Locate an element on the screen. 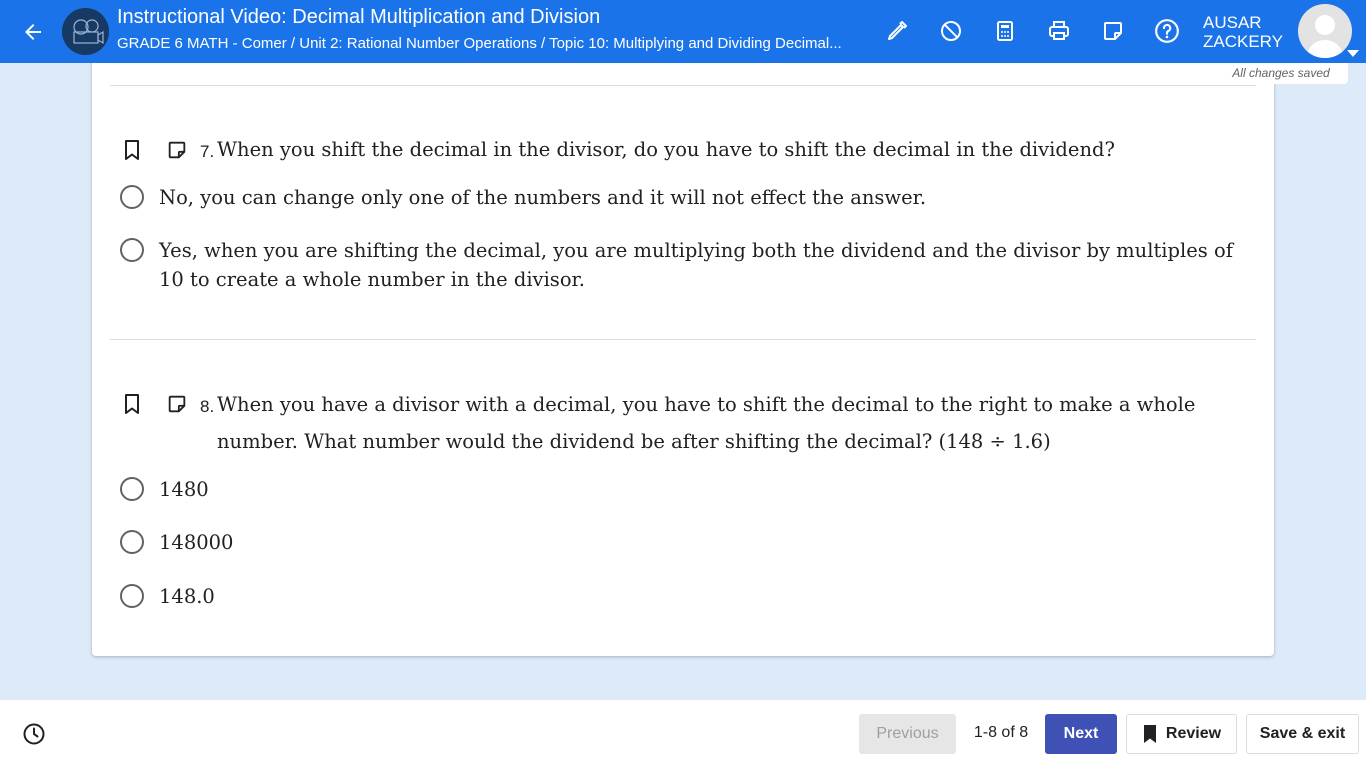  back-arrow-icon is located at coordinates (33, 32).